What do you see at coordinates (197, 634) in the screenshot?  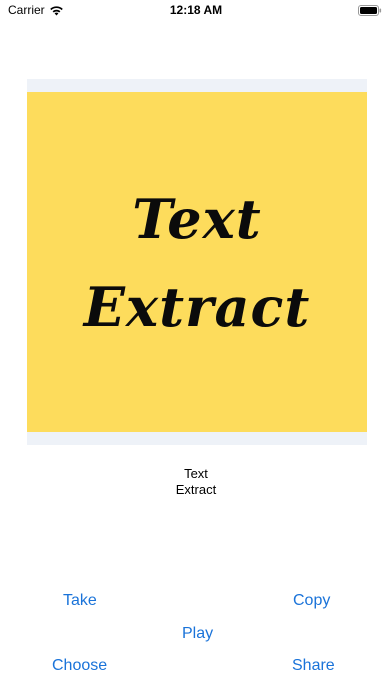 I see `play-button: Play` at bounding box center [197, 634].